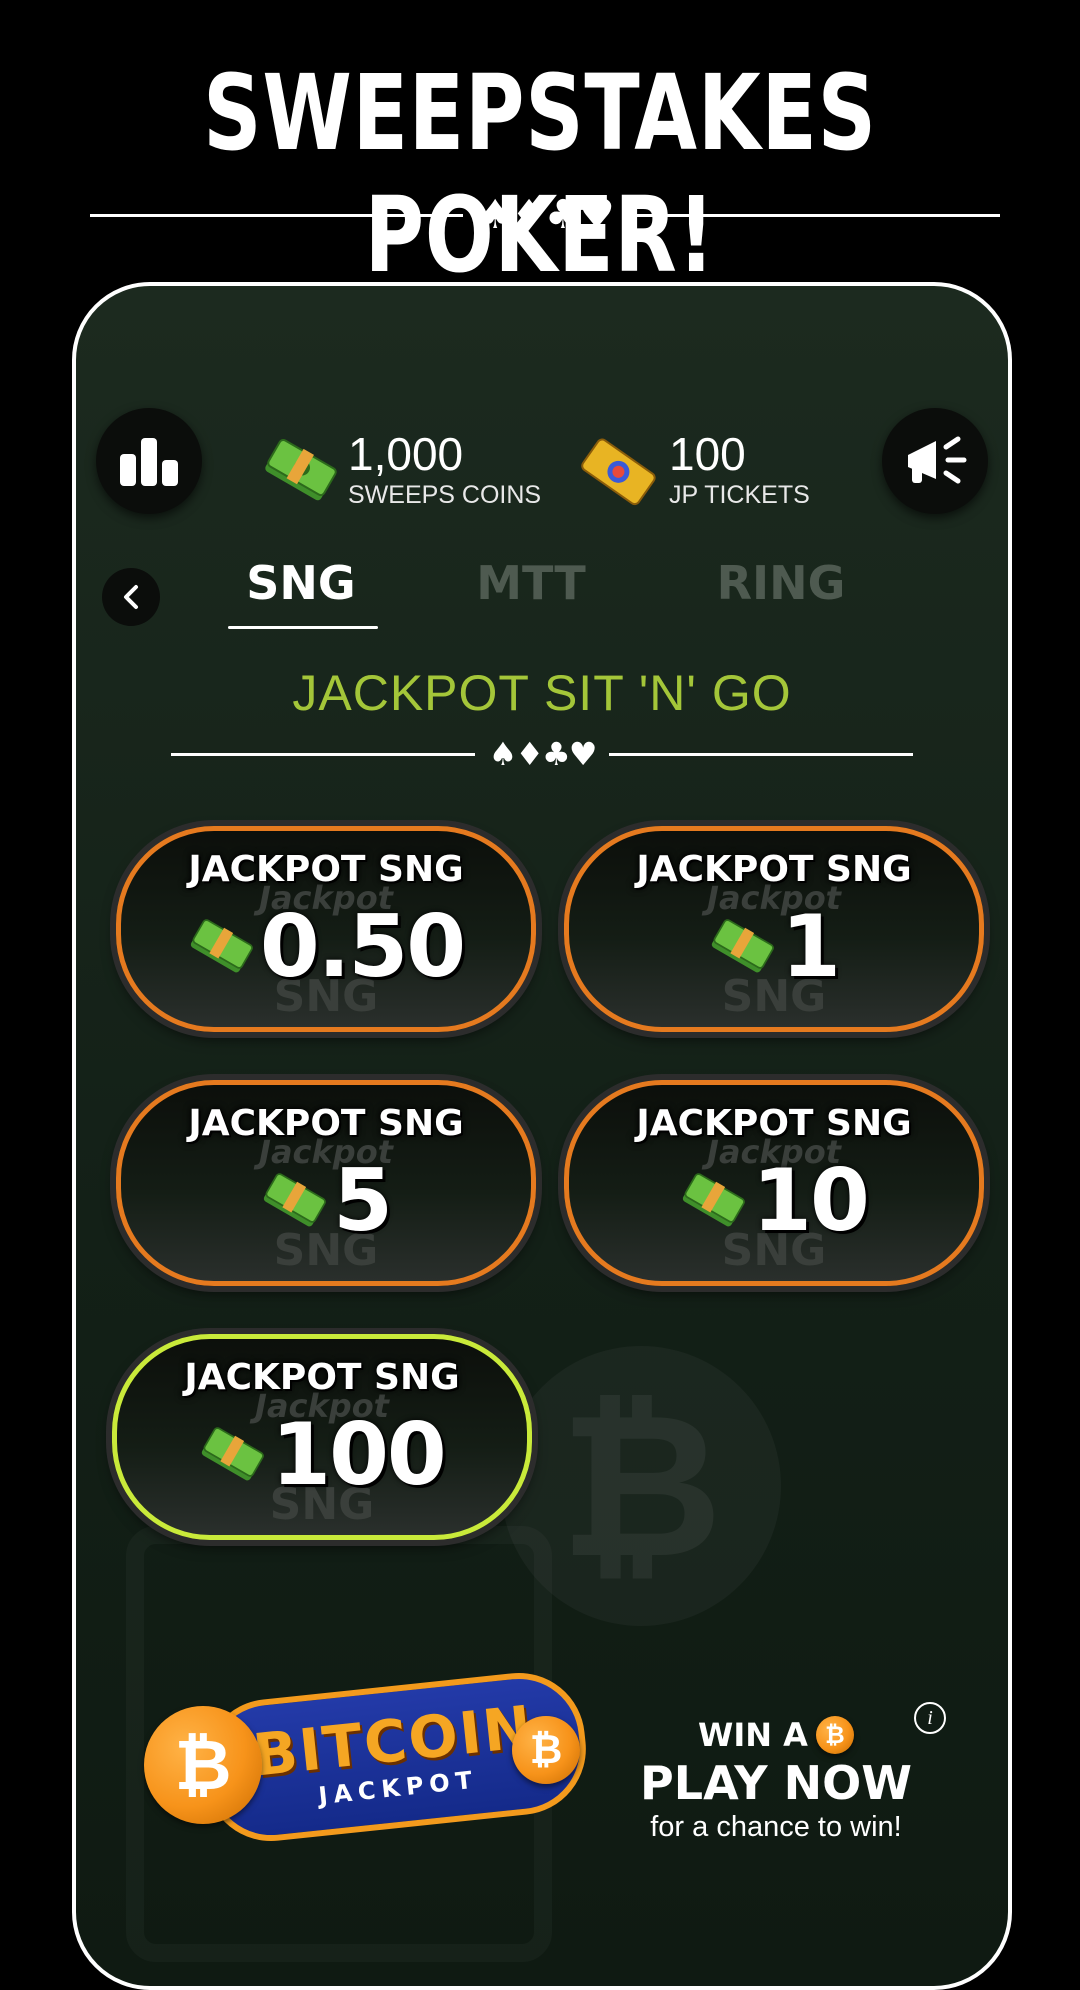 Image resolution: width=1080 pixels, height=1990 pixels. I want to click on leaderboard-button, so click(149, 461).